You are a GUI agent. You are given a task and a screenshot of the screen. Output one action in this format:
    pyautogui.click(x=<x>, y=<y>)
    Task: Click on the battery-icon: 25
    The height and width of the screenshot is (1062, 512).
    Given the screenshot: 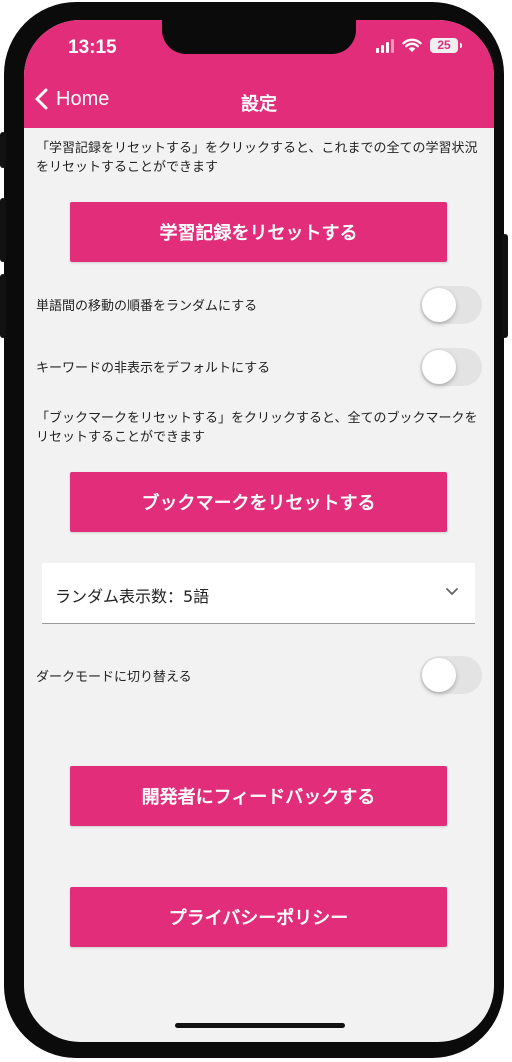 What is the action you would take?
    pyautogui.click(x=446, y=45)
    